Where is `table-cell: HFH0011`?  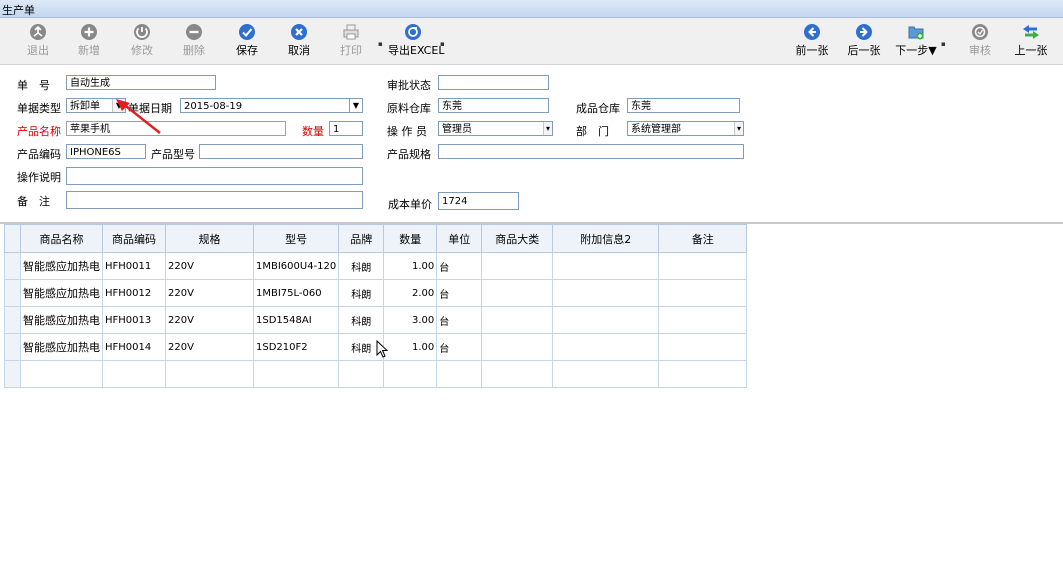
table-cell: HFH0011 is located at coordinates (134, 266).